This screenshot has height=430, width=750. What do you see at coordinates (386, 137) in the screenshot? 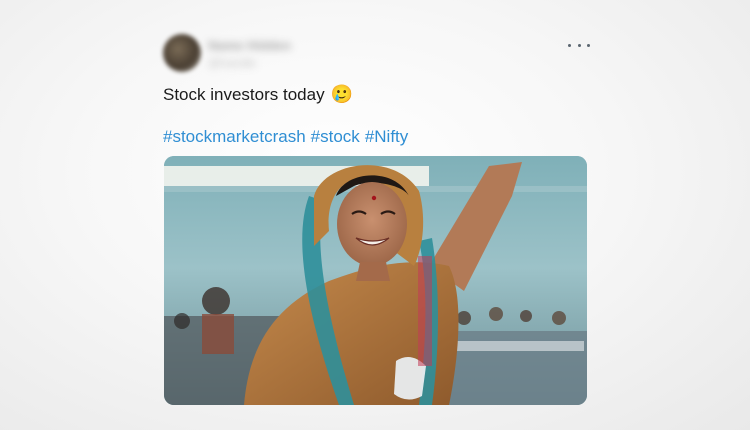
I see `hashtag-nifty: #Nifty` at bounding box center [386, 137].